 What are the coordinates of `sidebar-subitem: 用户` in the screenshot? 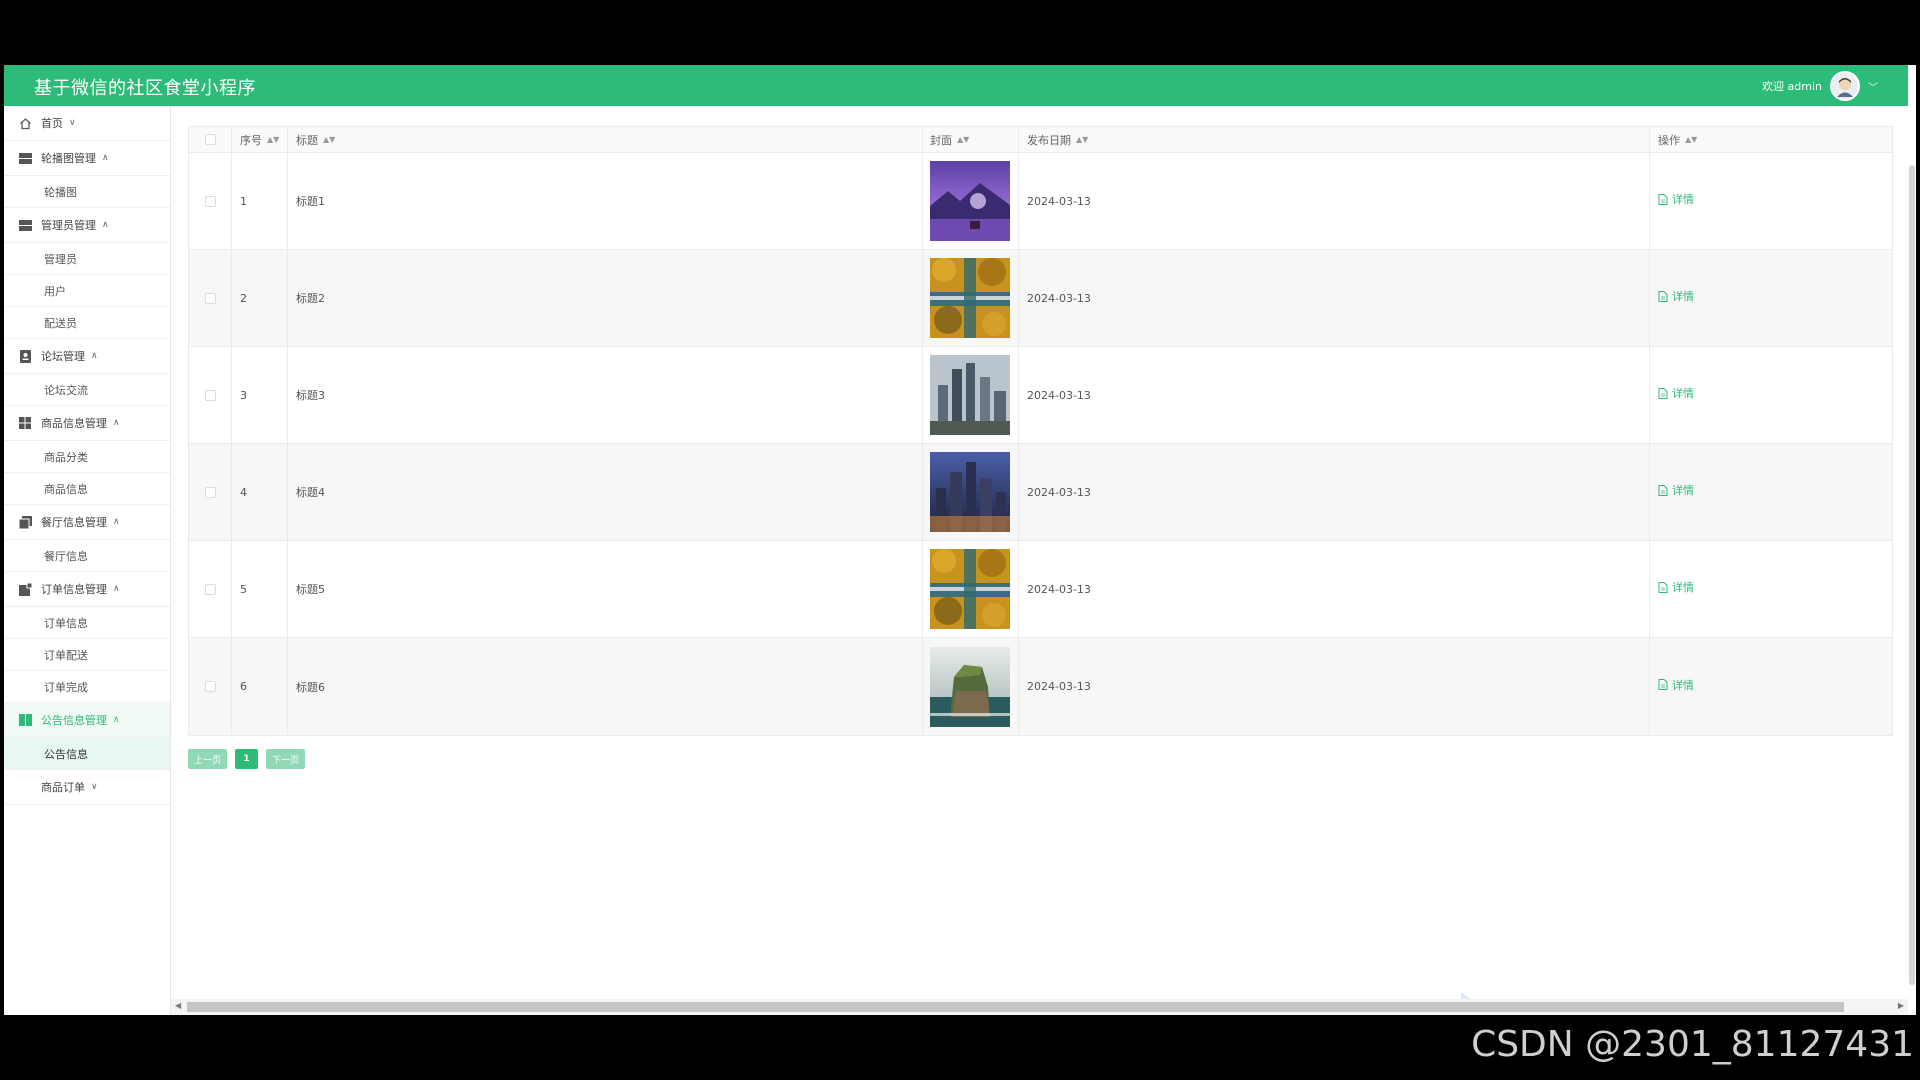 It's located at (87, 291).